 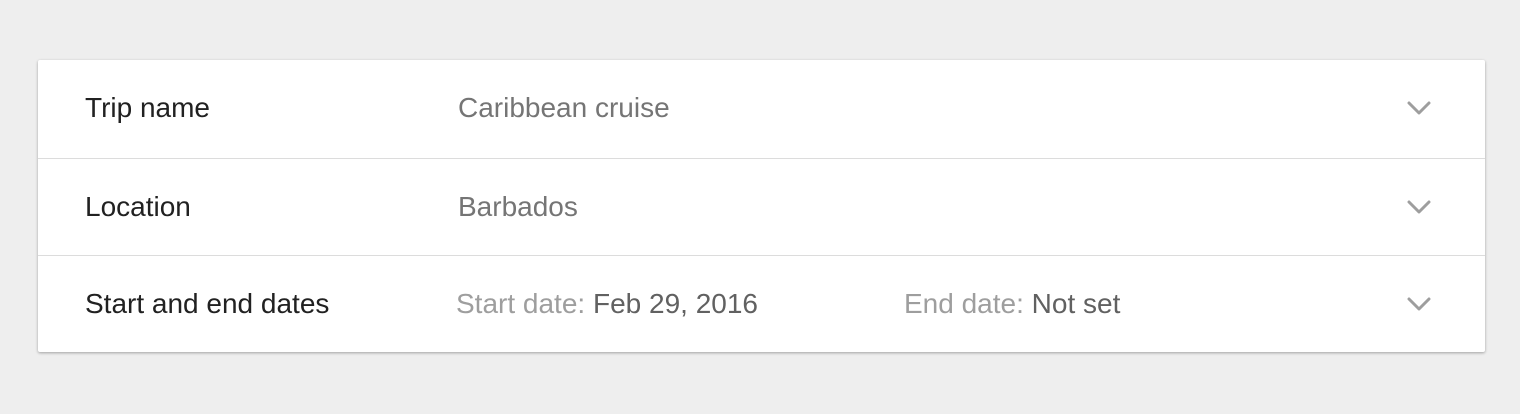 I want to click on location-label: Location, so click(x=138, y=206).